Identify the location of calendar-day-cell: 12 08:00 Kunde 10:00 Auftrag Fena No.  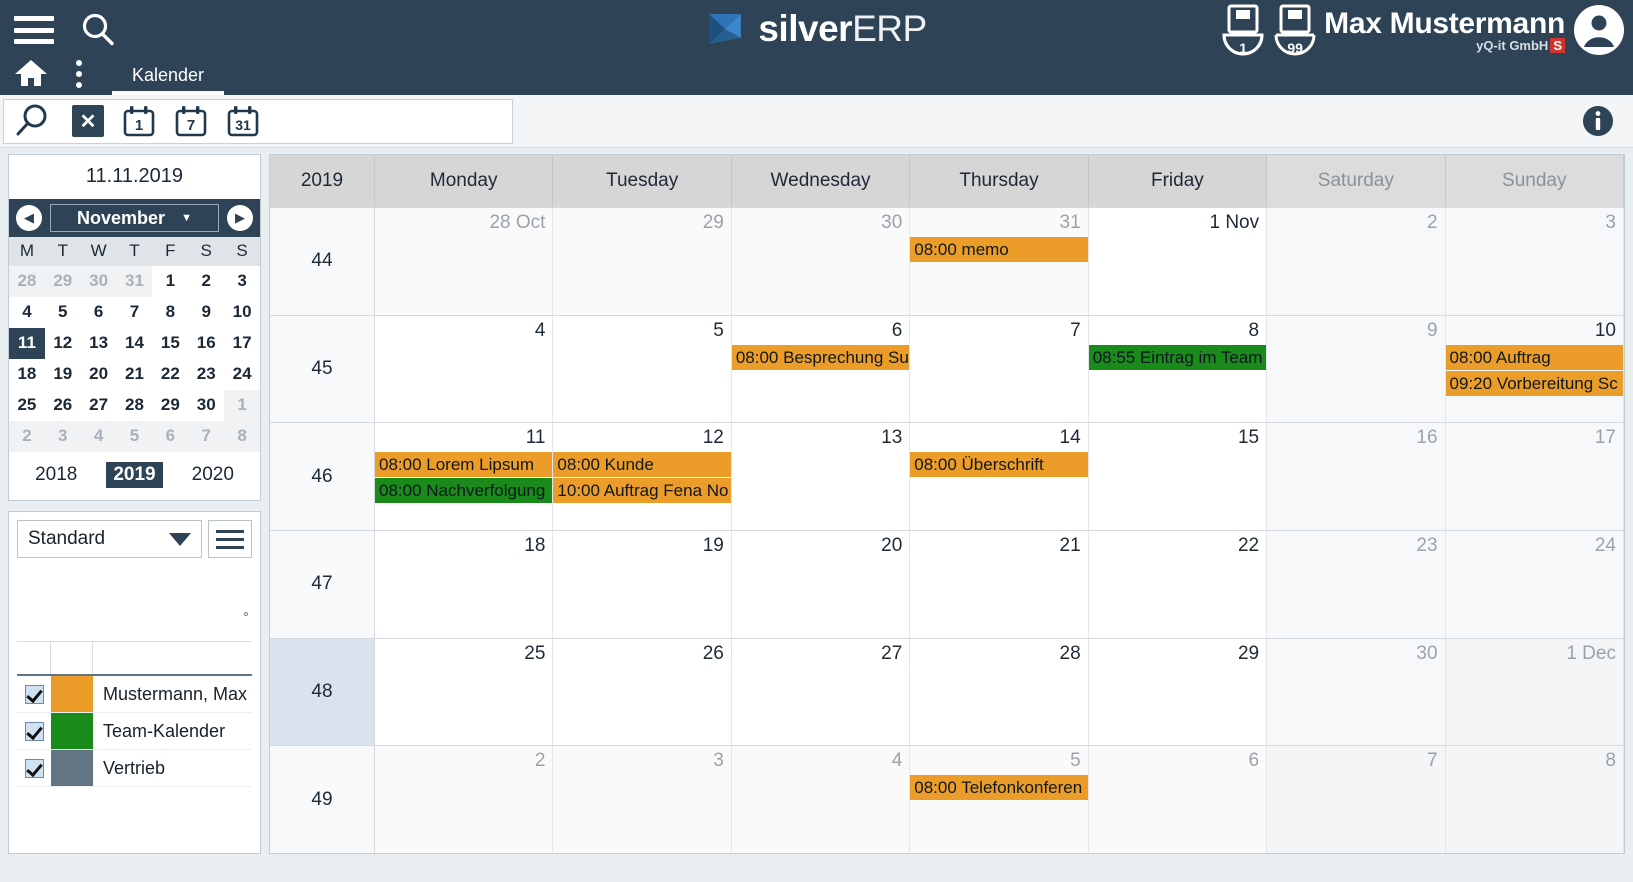
(642, 477).